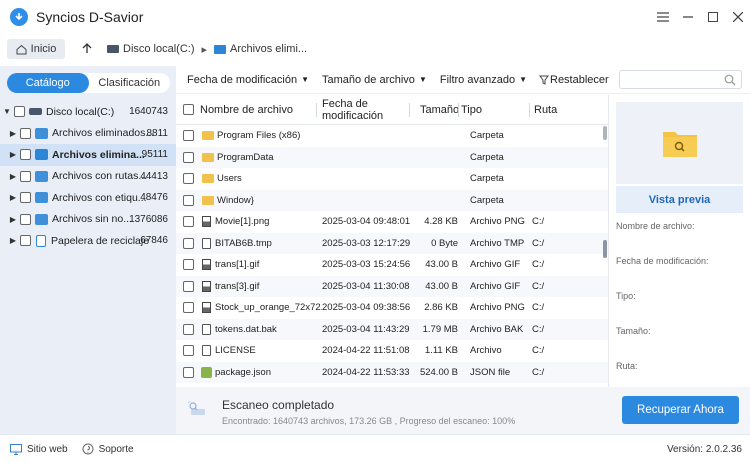 The image size is (750, 463). What do you see at coordinates (605, 133) in the screenshot?
I see `scrollbar-thumb` at bounding box center [605, 133].